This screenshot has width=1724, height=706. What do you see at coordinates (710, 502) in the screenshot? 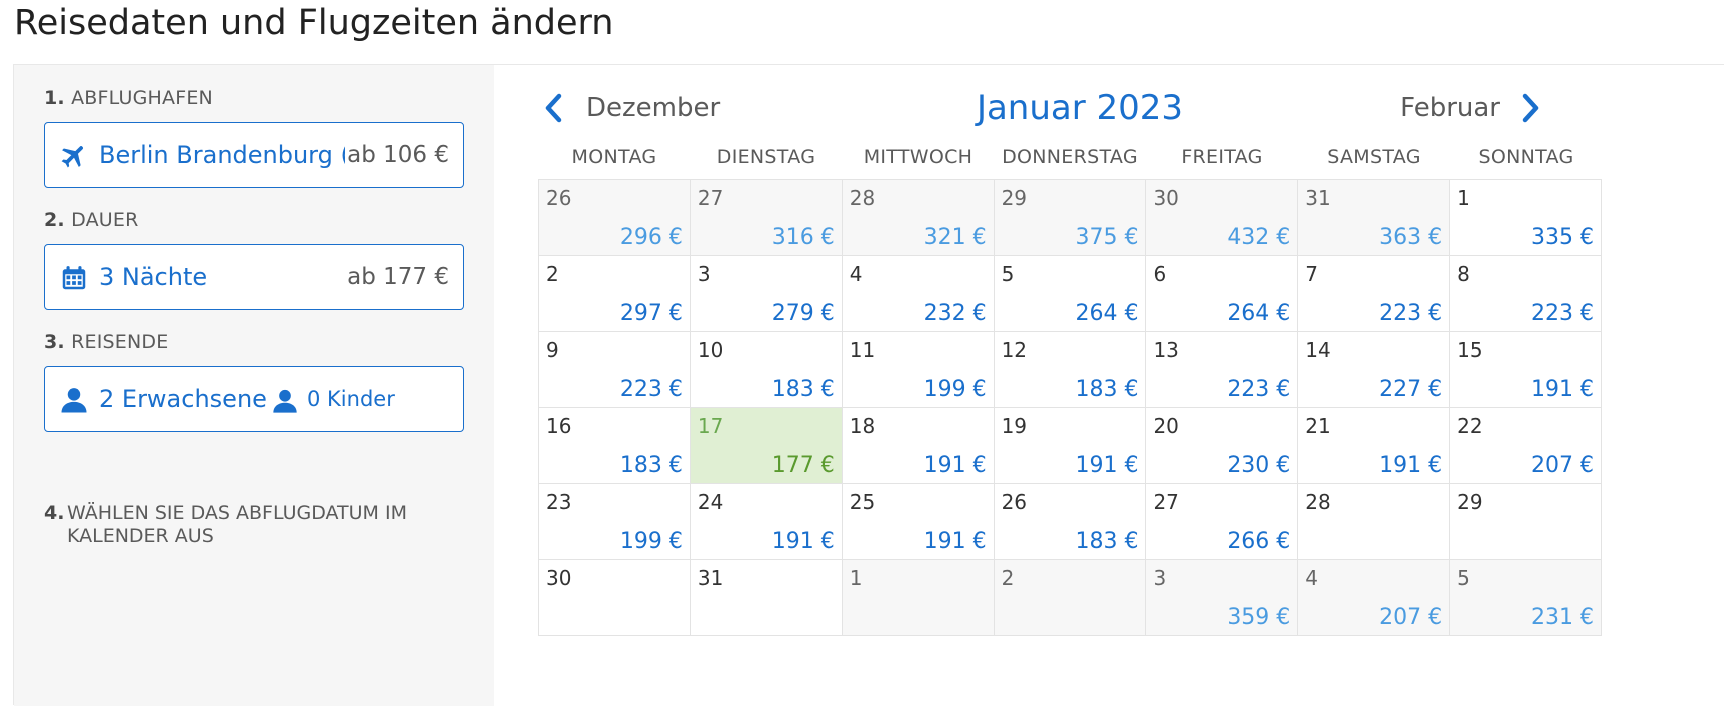
I see `day-number: 24` at bounding box center [710, 502].